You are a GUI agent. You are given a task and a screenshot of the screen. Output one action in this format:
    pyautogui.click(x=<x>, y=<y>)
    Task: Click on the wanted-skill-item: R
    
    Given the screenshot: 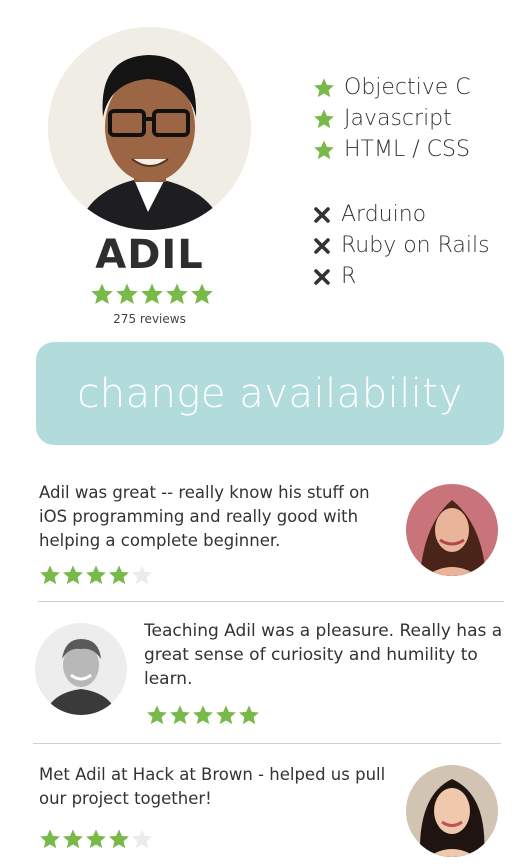 What is the action you would take?
    pyautogui.click(x=401, y=276)
    